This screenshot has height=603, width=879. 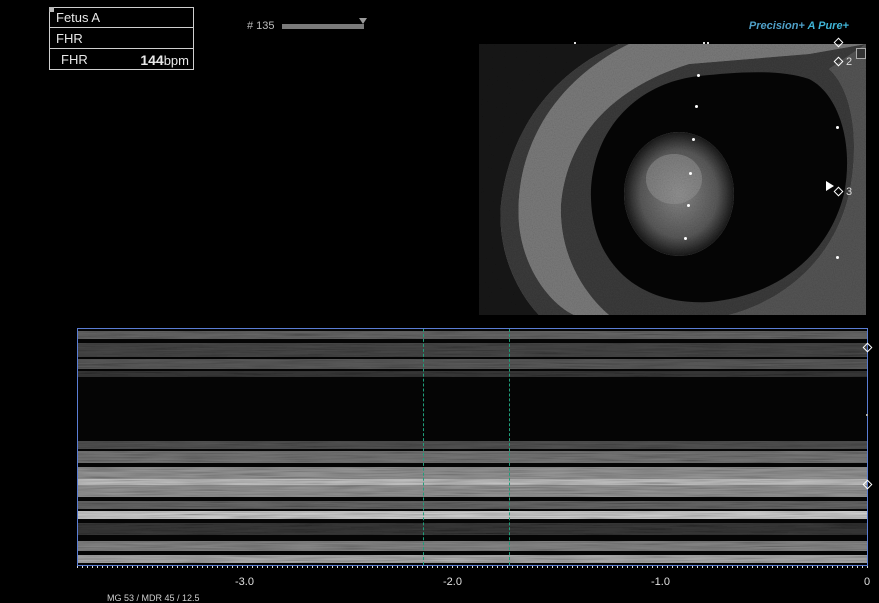 I want to click on fhr-heading: FHR, so click(x=121, y=39).